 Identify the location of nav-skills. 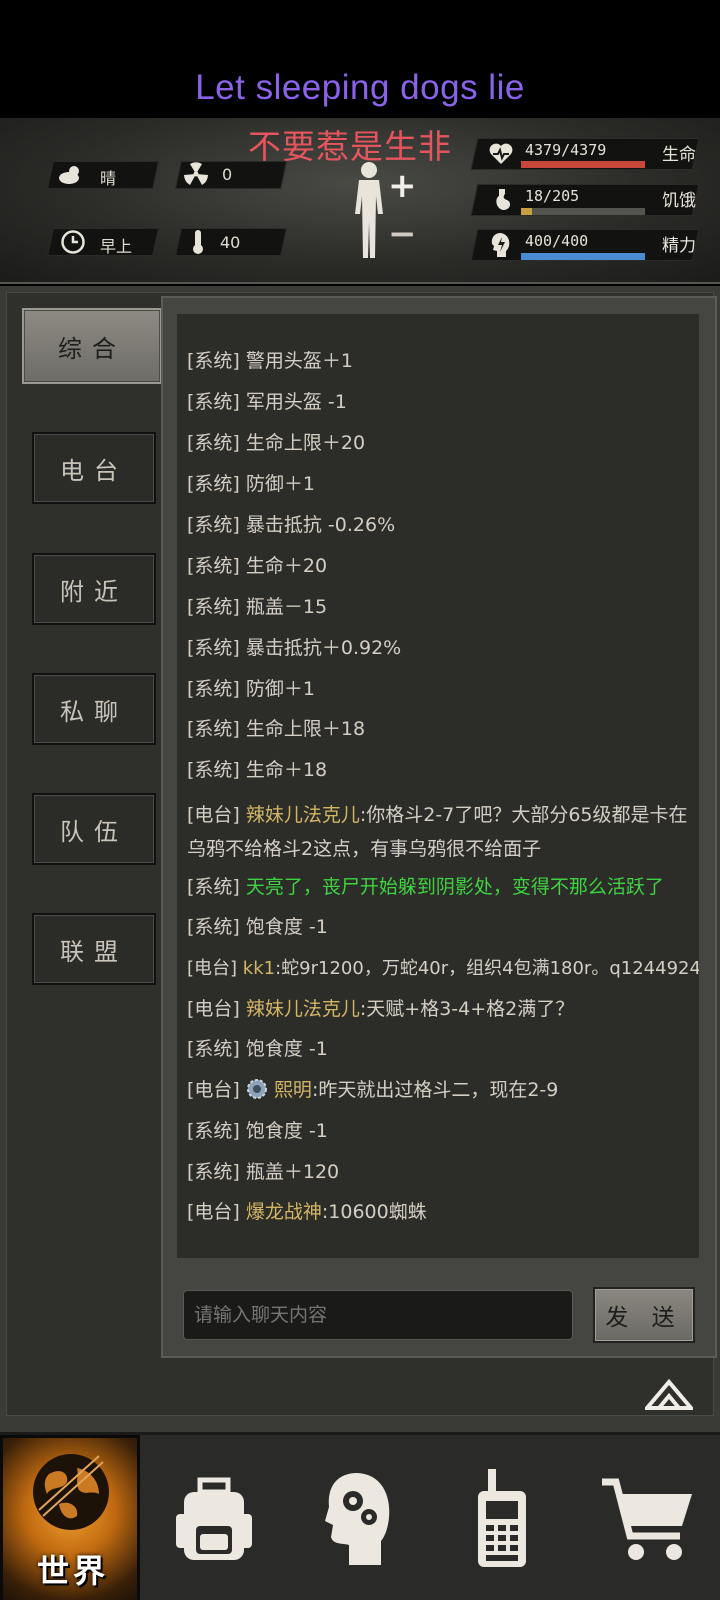
(358, 1517).